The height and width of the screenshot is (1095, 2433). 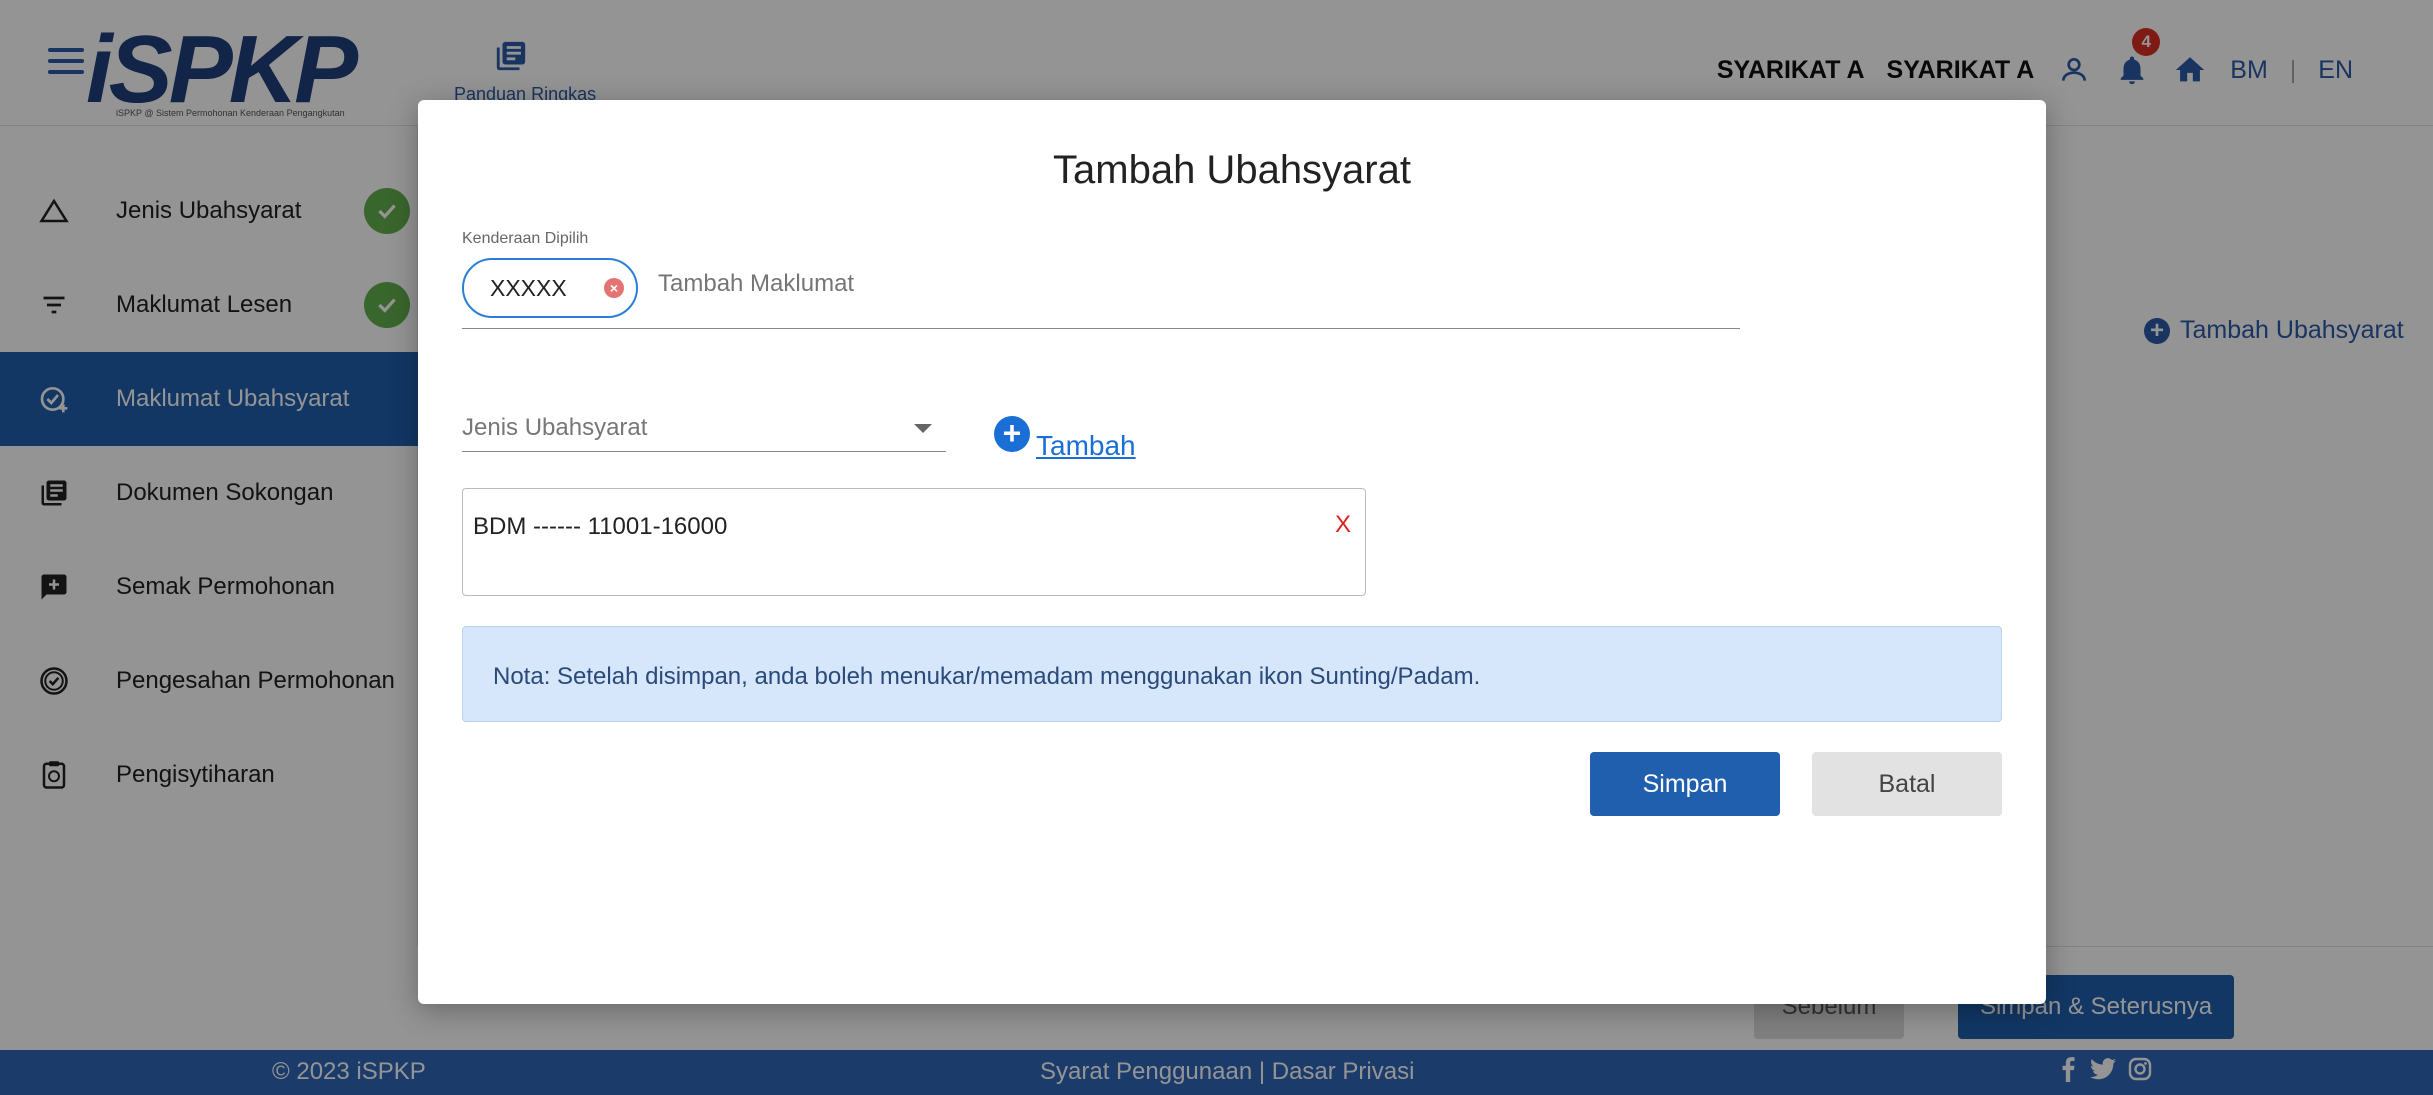 I want to click on remove-item-button: X, so click(x=1343, y=525).